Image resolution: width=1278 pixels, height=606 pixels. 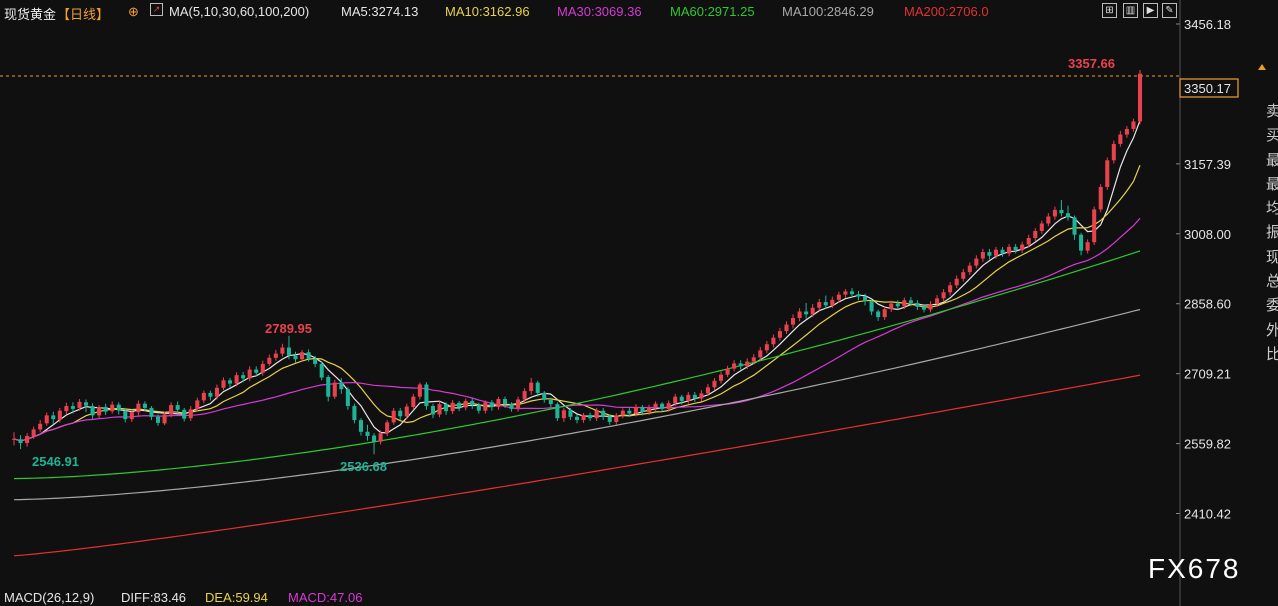 I want to click on add-indicator-icon: ⊕, so click(x=133, y=12).